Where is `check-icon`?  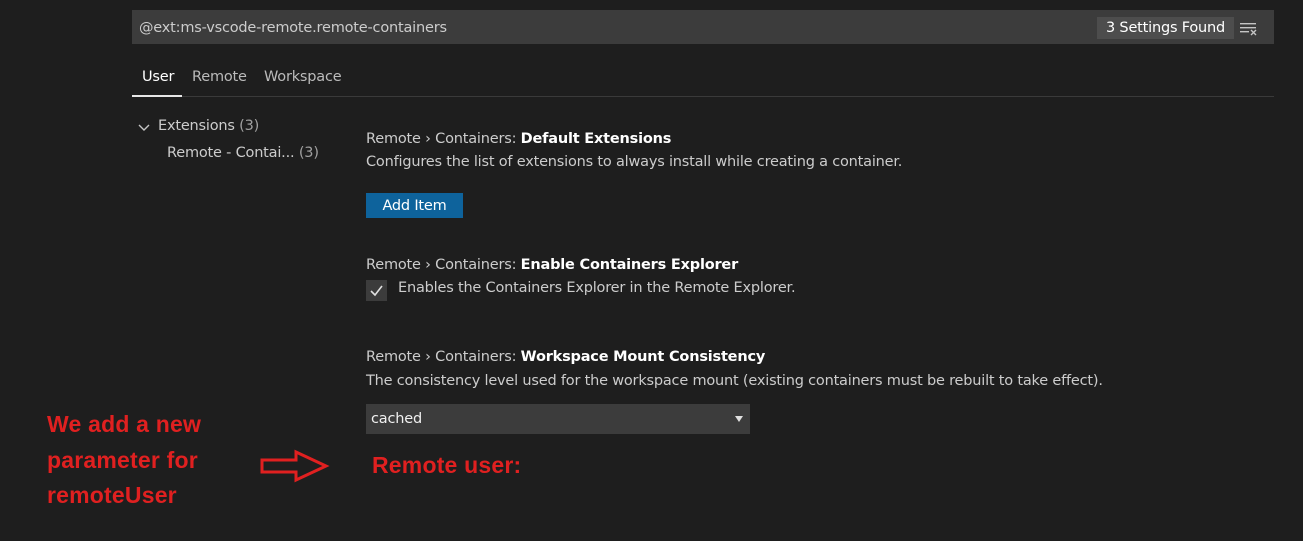
check-icon is located at coordinates (376, 291).